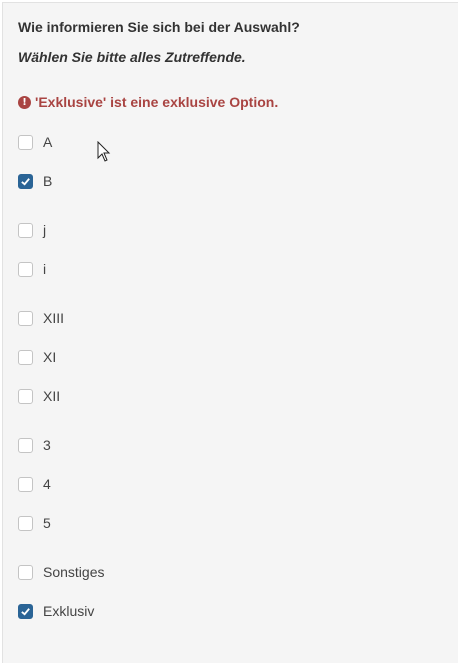 Image resolution: width=461 pixels, height=663 pixels. I want to click on mouse-pointer-icon, so click(104, 151).